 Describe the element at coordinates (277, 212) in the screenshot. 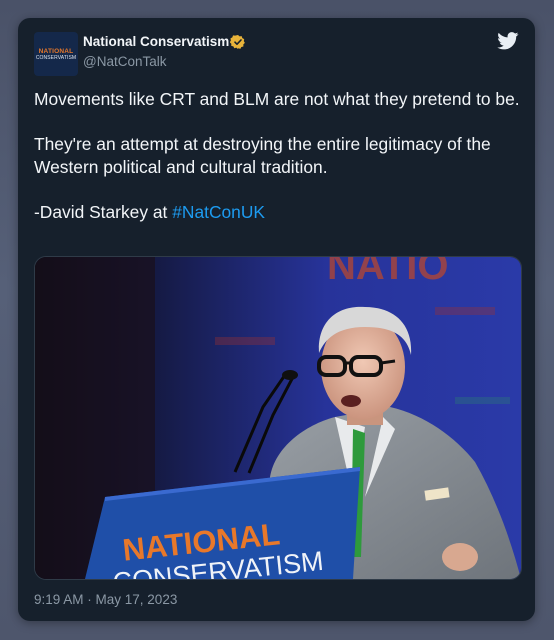

I see `tweet-paragraph-3: -David Starkey at #NatConUK` at that location.